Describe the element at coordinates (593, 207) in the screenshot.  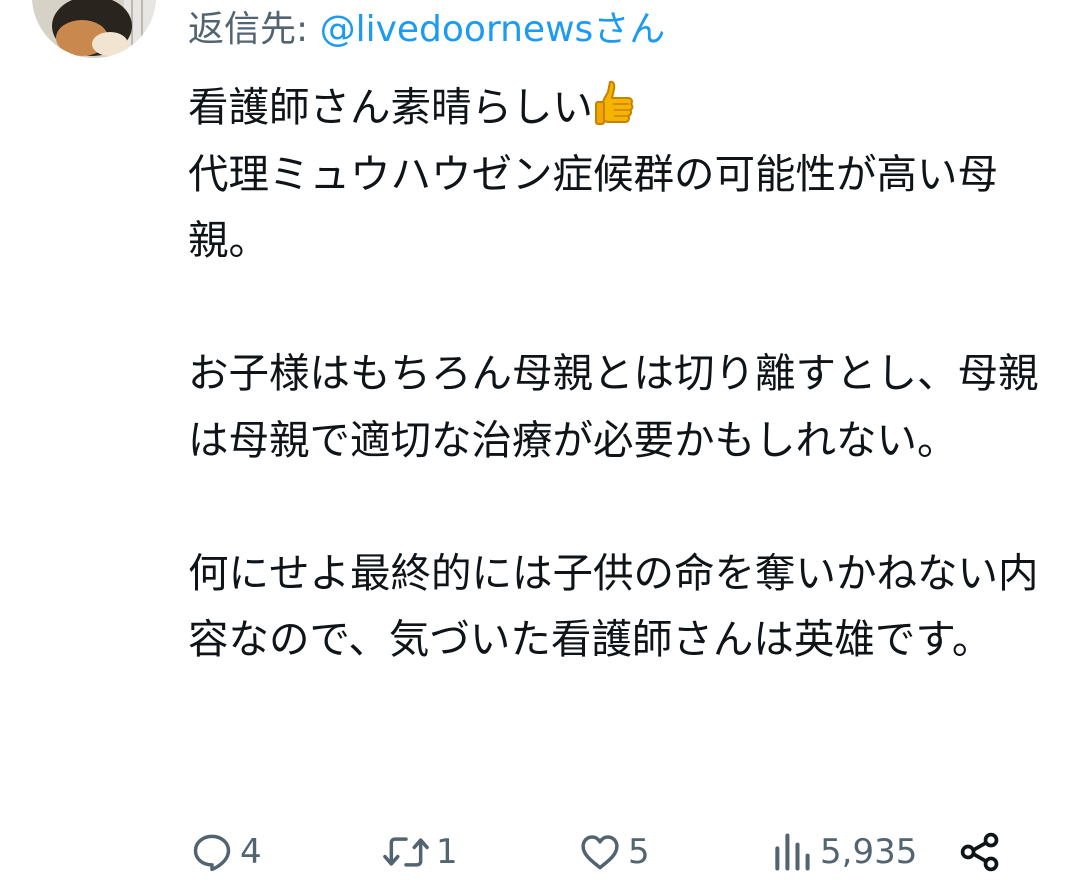
I see `tweet-line: 代理ミュウハウゼン症候群の可能性が高い母親。` at that location.